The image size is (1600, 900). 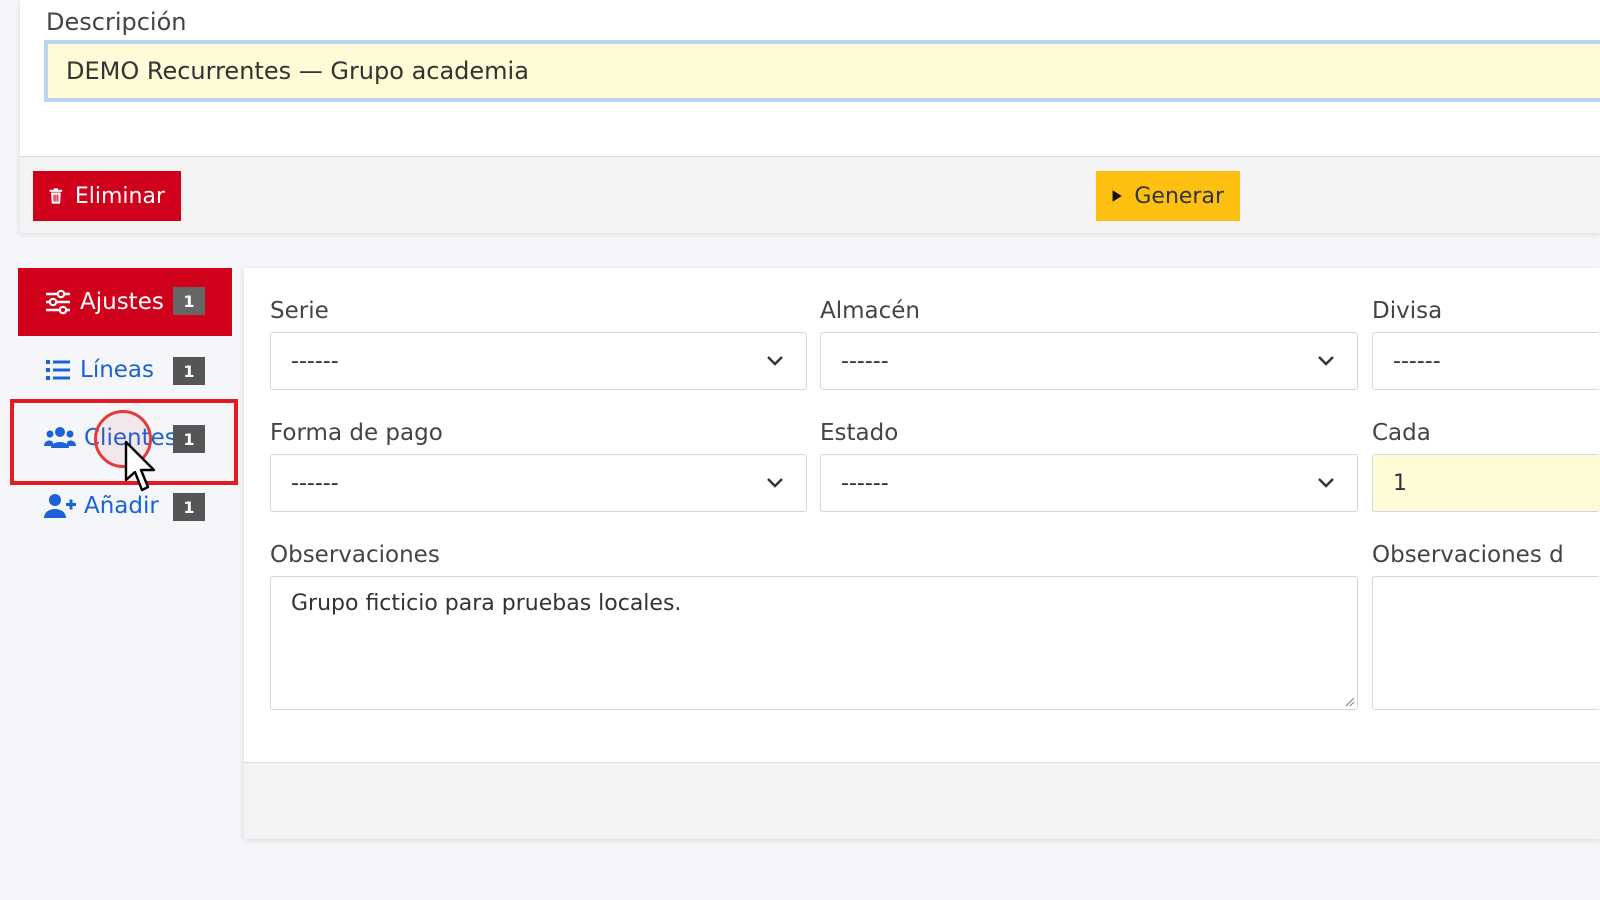 What do you see at coordinates (117, 370) in the screenshot?
I see `sidebar-item-label: Líneas` at bounding box center [117, 370].